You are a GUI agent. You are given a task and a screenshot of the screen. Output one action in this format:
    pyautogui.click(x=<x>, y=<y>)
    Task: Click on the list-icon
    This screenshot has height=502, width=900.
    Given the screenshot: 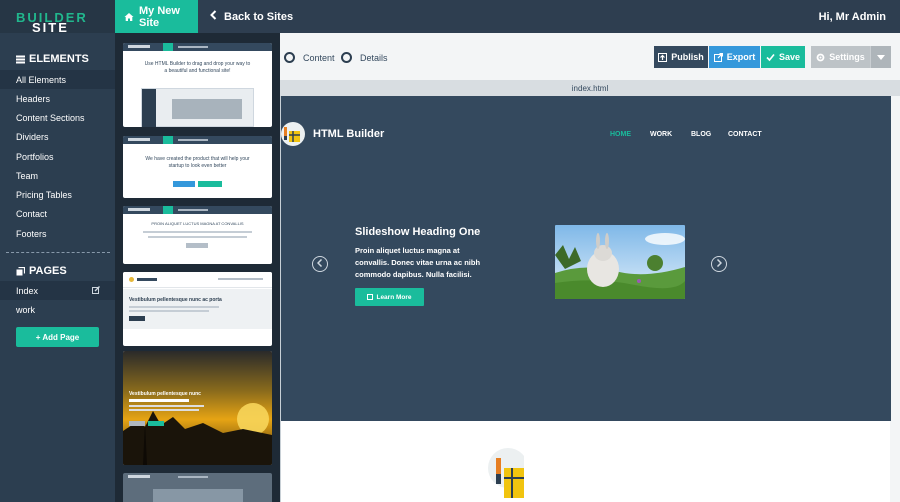 What is the action you would take?
    pyautogui.click(x=20, y=59)
    